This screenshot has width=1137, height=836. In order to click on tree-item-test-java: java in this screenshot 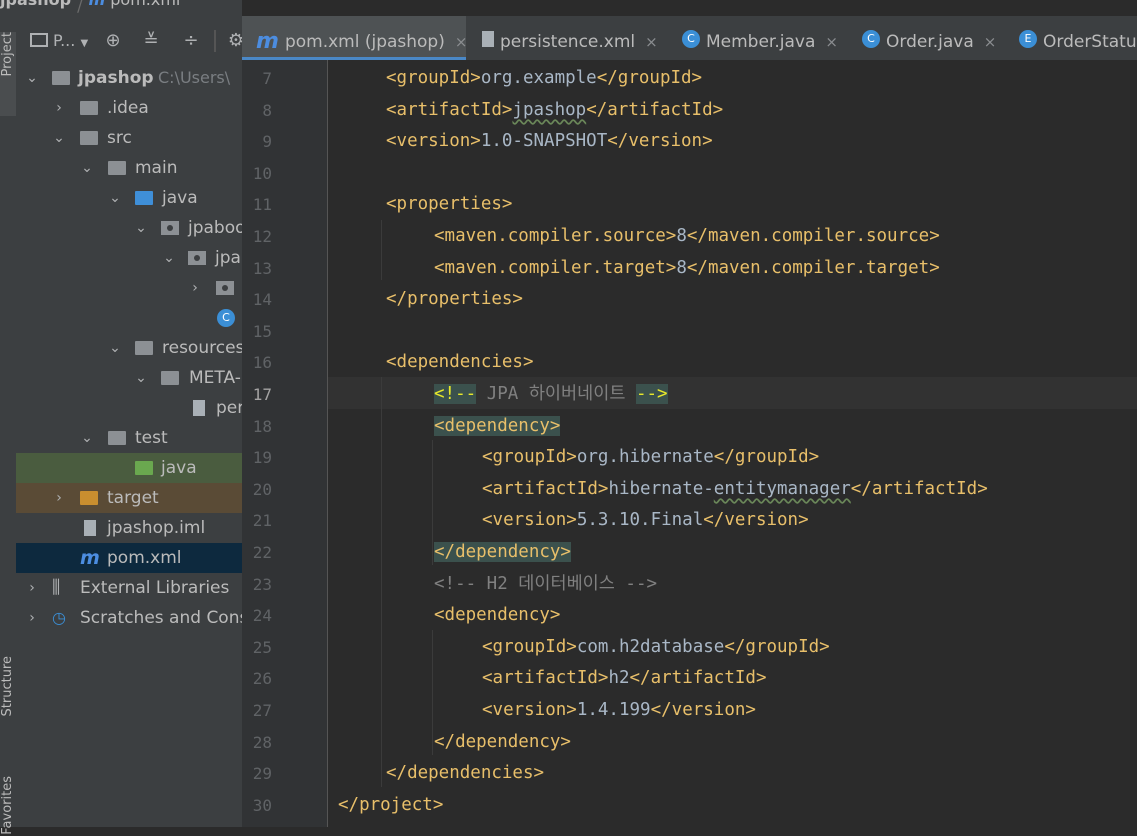, I will do `click(129, 468)`.